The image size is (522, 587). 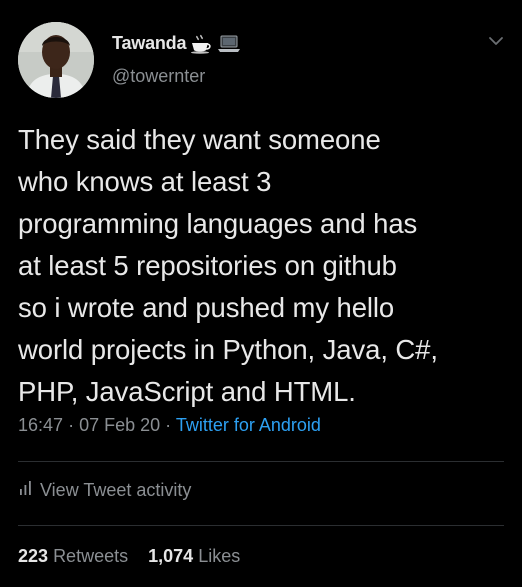 I want to click on likes-label: Likes, so click(x=219, y=556).